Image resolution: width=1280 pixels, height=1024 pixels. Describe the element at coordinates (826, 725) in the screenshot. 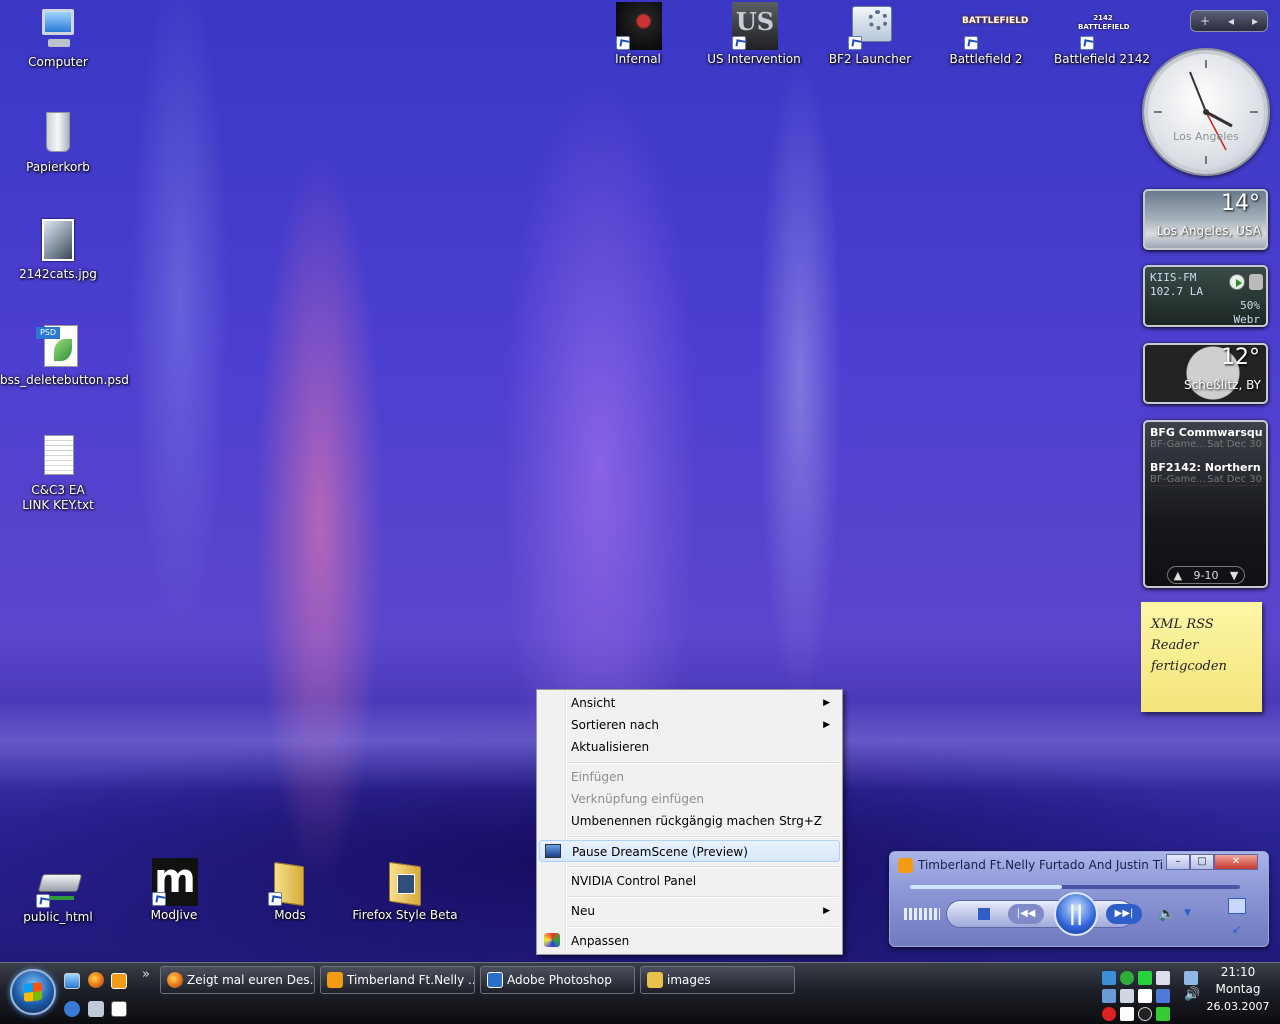

I see `submenu-arrow-icon: ▶` at that location.